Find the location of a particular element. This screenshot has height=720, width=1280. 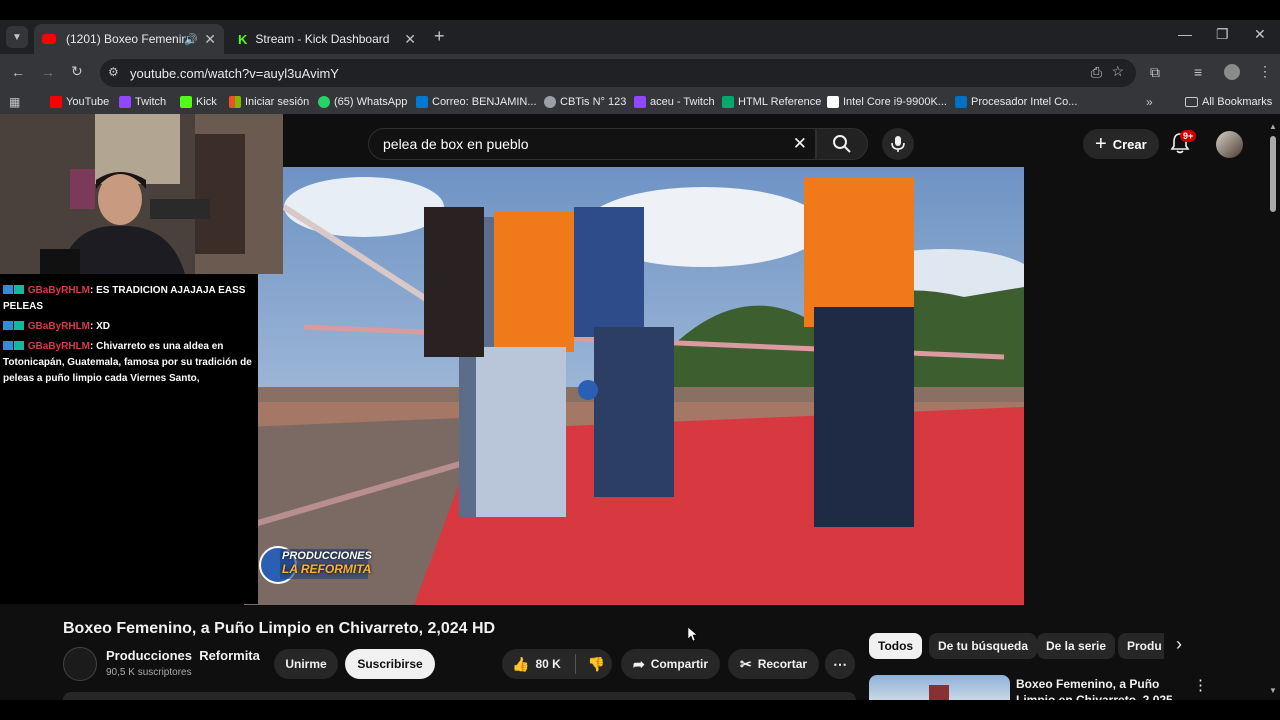

divider is located at coordinates (575, 664).